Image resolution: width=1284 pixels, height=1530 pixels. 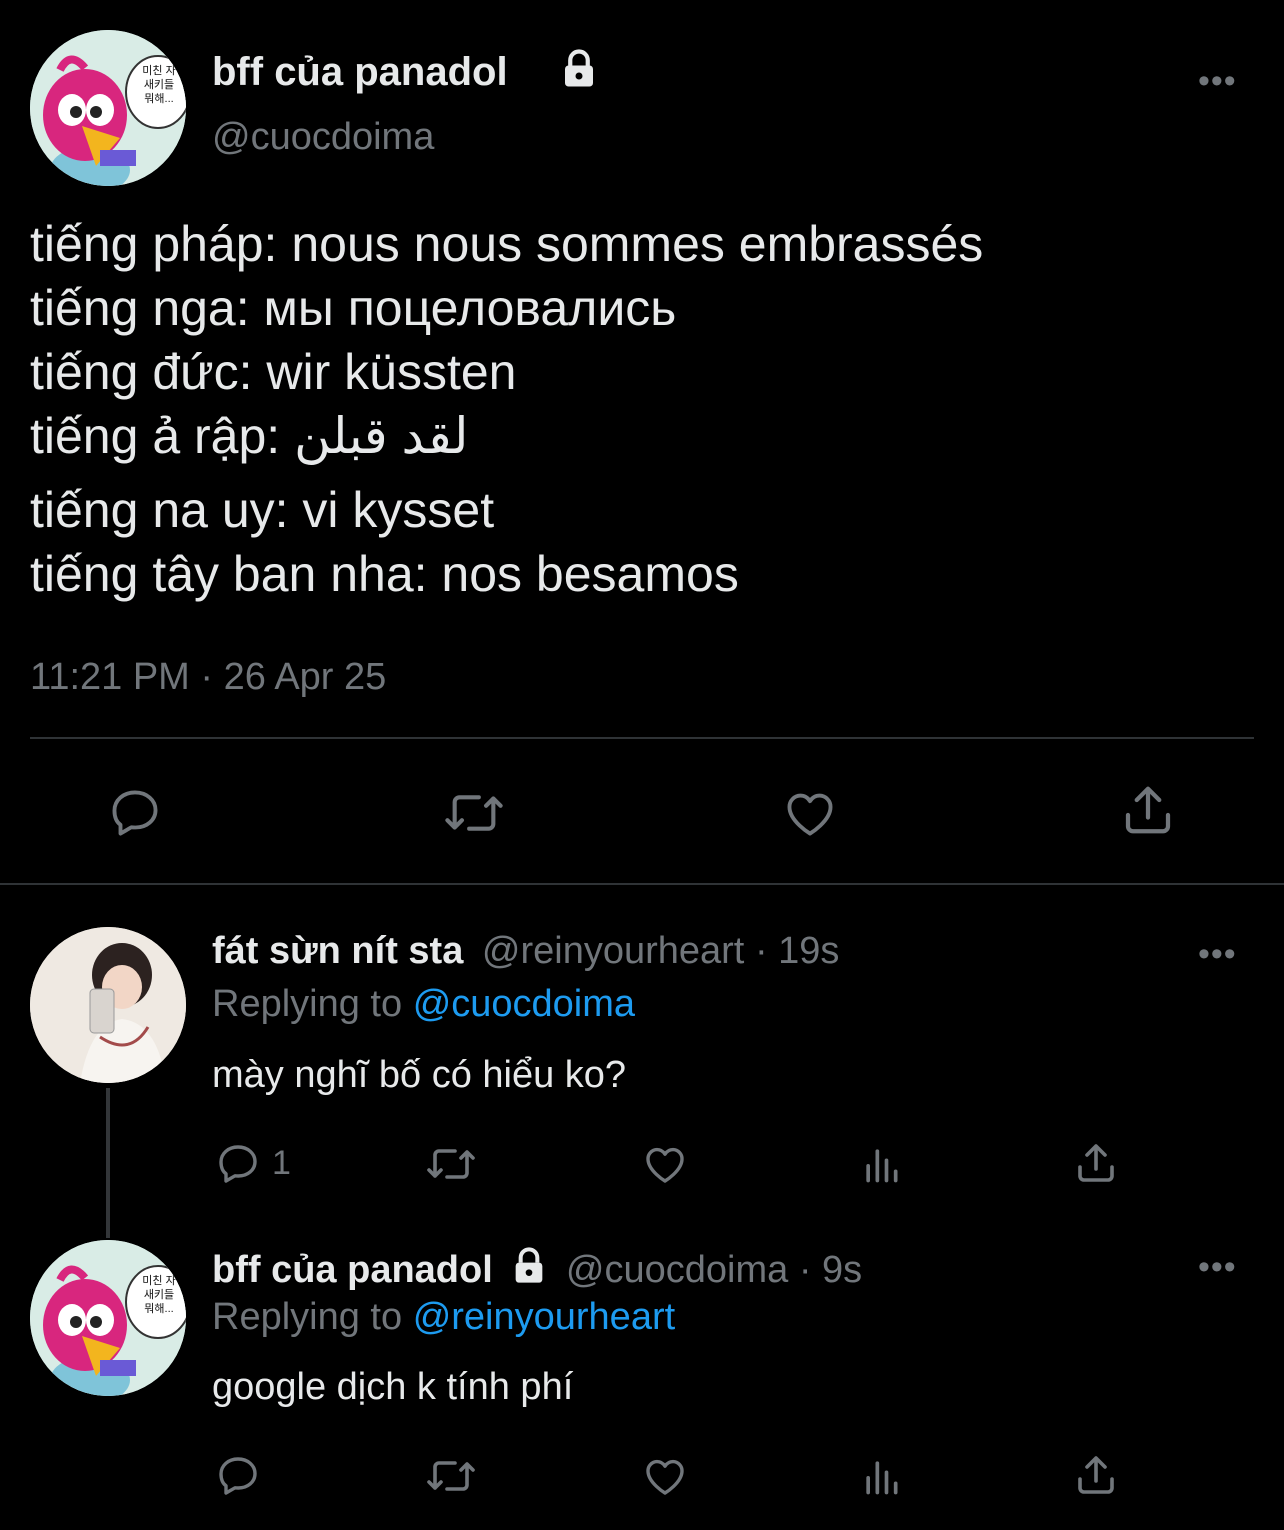 I want to click on reply-text: mày nghĩ bố có hiểu ko?, so click(x=419, y=1075).